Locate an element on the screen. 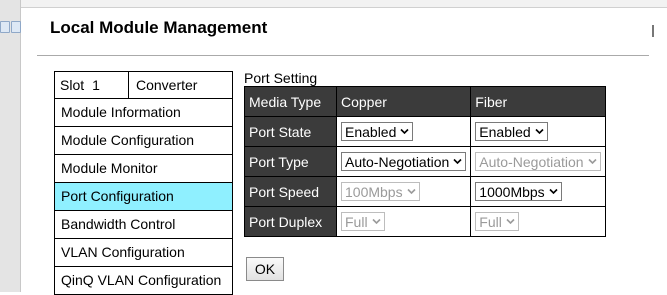  slot-label: Slot is located at coordinates (72, 85).